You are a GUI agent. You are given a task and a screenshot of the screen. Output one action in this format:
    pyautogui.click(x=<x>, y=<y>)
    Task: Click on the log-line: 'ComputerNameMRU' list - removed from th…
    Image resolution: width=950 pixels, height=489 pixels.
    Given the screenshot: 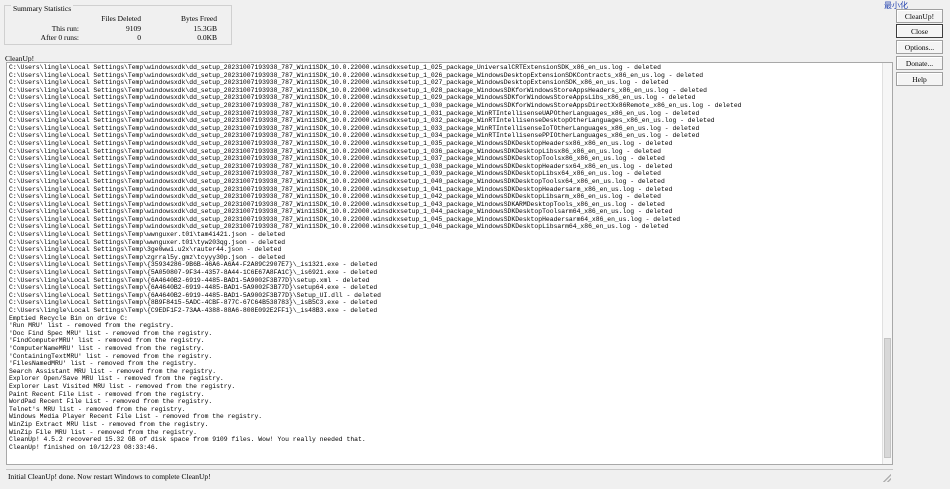 What is the action you would take?
    pyautogui.click(x=107, y=348)
    